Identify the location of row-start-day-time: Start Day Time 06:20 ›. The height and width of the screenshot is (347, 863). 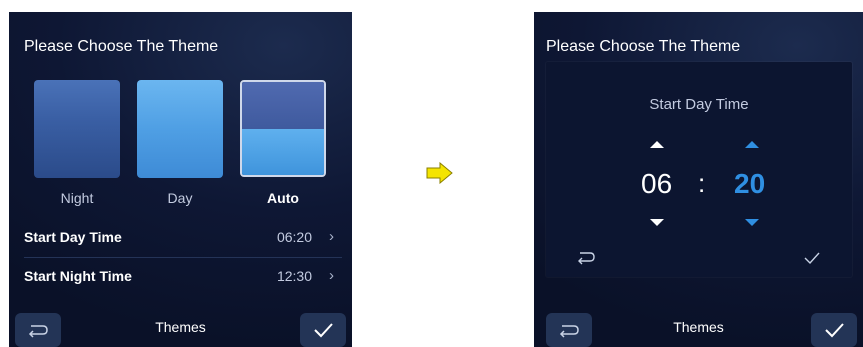
(183, 236).